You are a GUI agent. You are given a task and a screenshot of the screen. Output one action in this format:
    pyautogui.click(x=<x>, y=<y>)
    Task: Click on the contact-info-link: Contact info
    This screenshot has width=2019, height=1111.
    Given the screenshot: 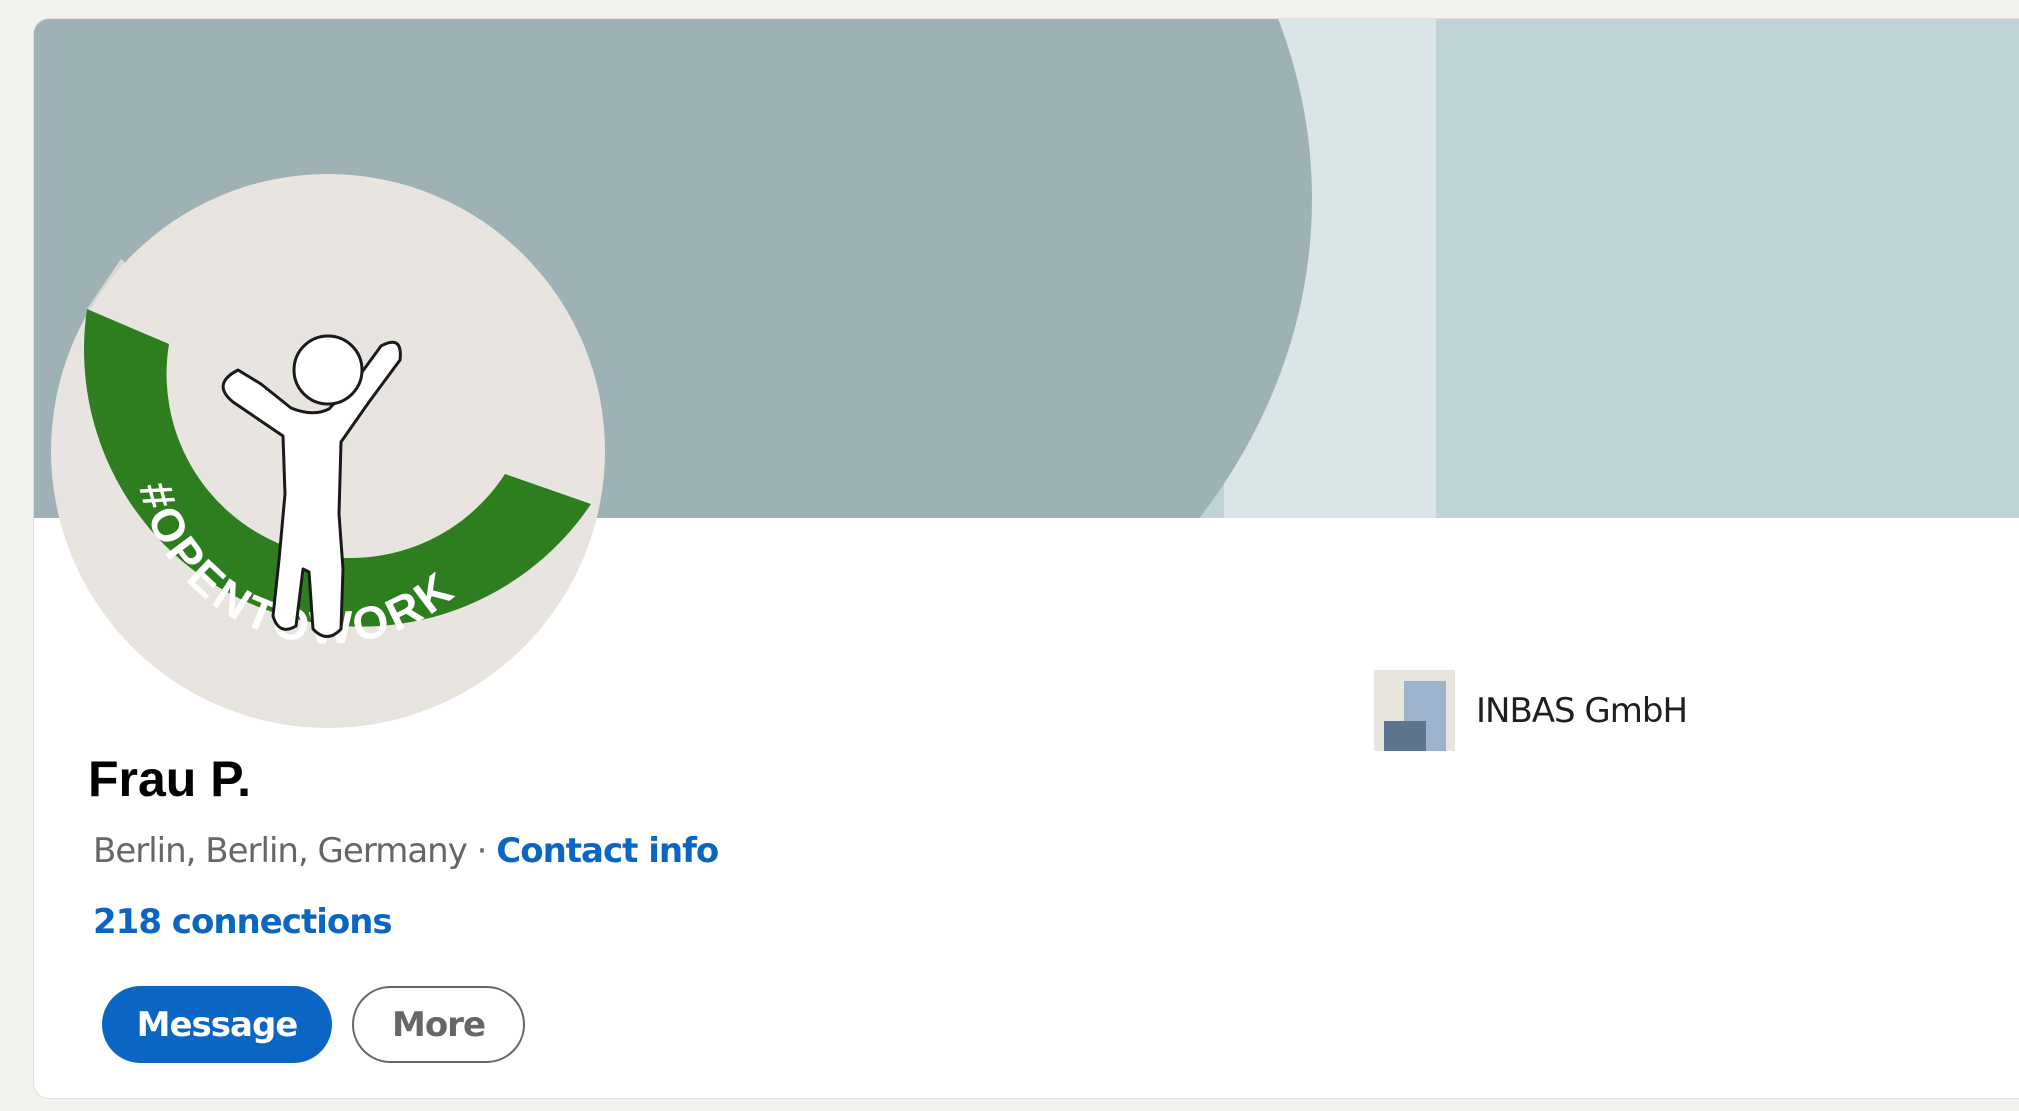 What is the action you would take?
    pyautogui.click(x=607, y=851)
    